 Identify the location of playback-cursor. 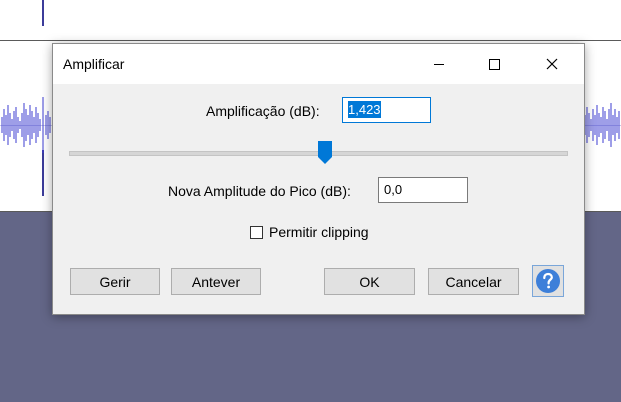
(43, 13).